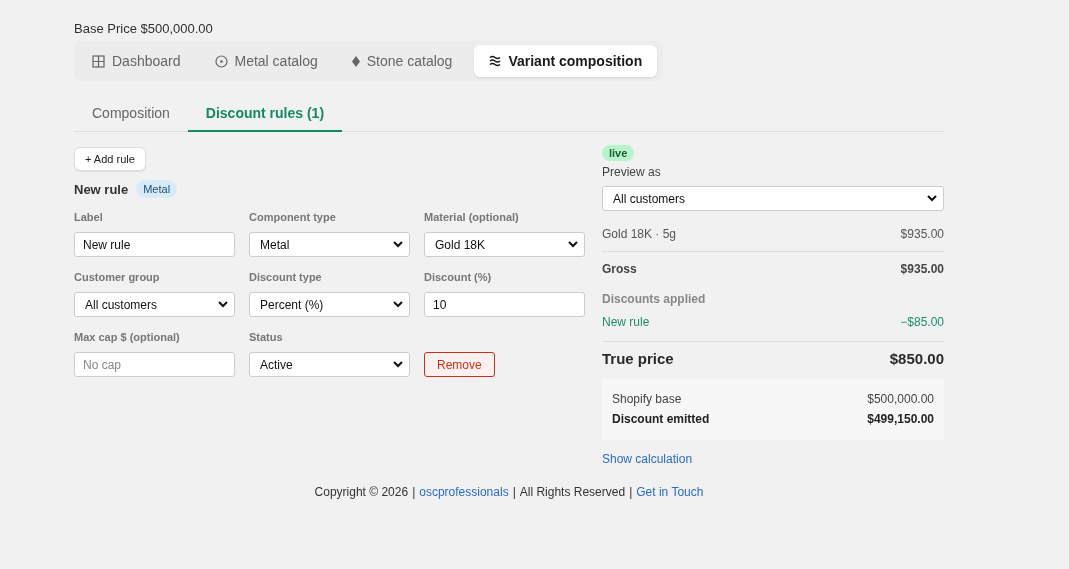 Image resolution: width=1069 pixels, height=569 pixels. Describe the element at coordinates (459, 364) in the screenshot. I see `remove-button: Remove` at that location.